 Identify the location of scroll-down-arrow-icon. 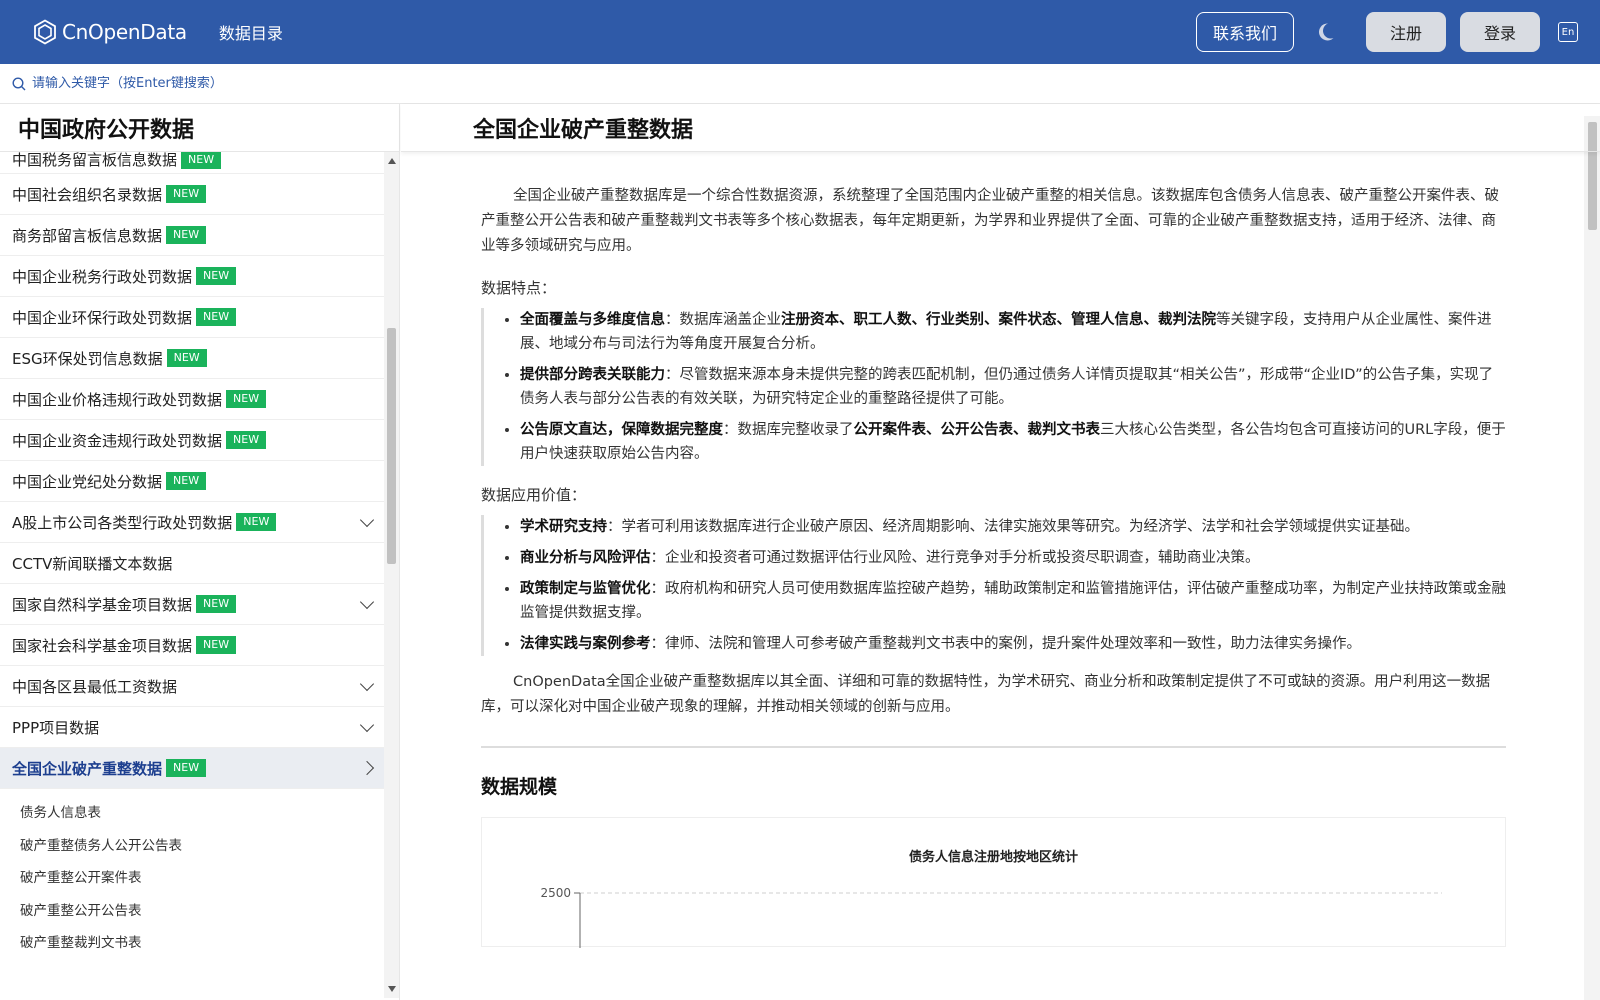
(392, 989).